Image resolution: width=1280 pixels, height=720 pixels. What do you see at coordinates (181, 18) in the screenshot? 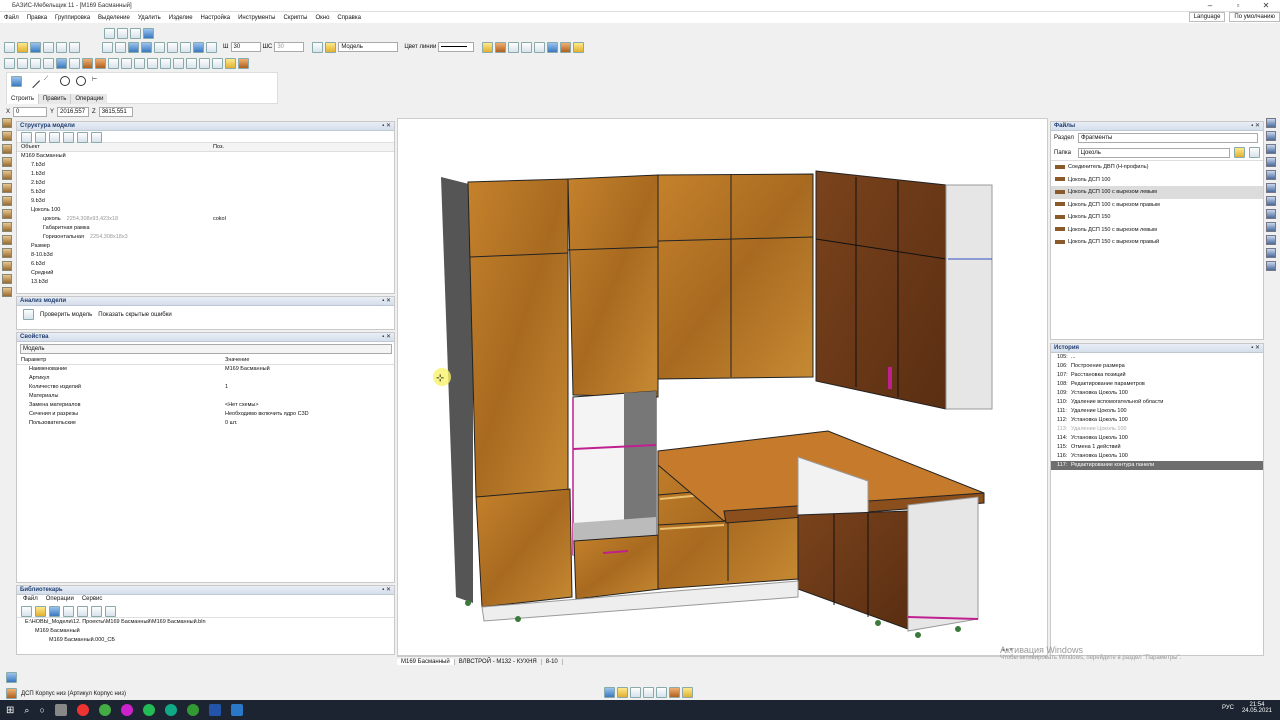
I see `menu-product: Изделие` at bounding box center [181, 18].